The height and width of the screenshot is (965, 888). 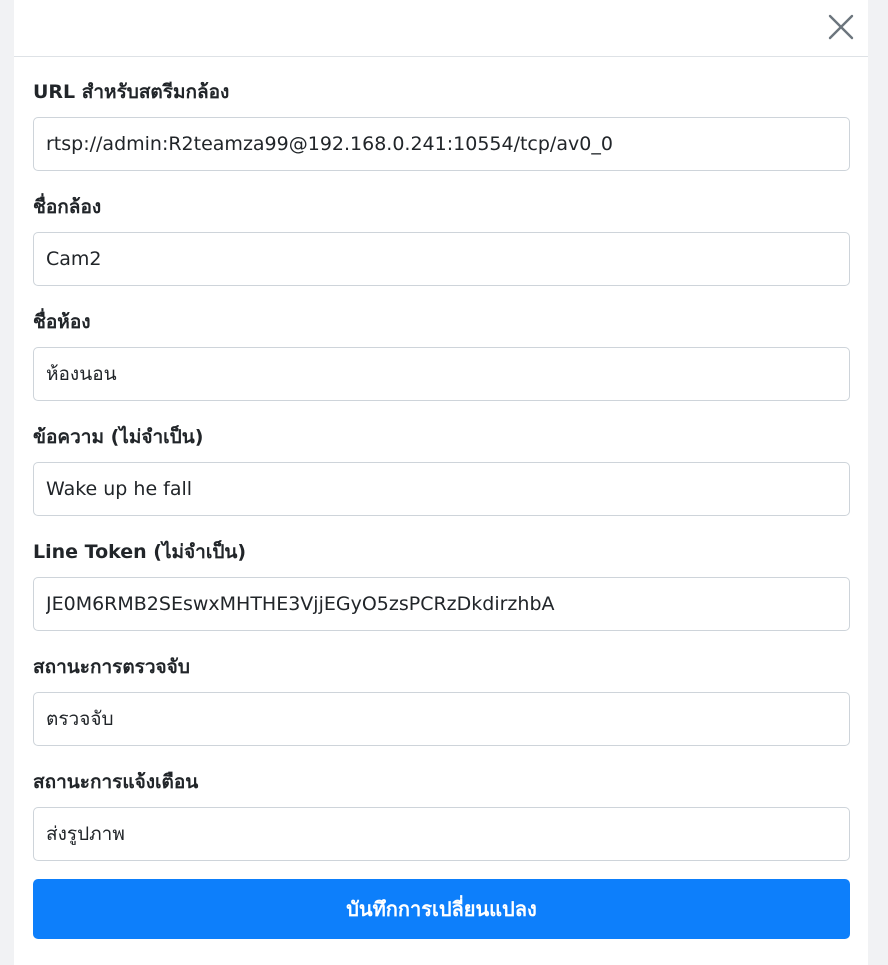 What do you see at coordinates (441, 909) in the screenshot?
I see `save-changes-button: บันทึกการเปลี่ยนแปลง` at bounding box center [441, 909].